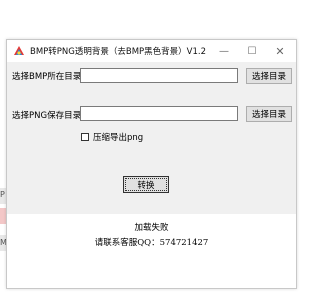 This screenshot has height=300, width=320. Describe the element at coordinates (19, 51) in the screenshot. I see `app-icon` at that location.